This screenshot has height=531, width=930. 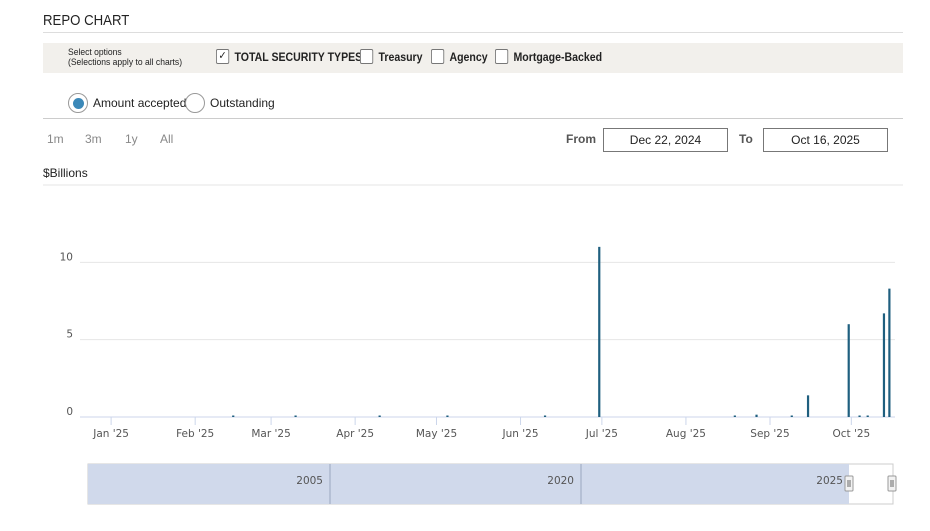 What do you see at coordinates (560, 481) in the screenshot?
I see `navigator-year-label: 2020` at bounding box center [560, 481].